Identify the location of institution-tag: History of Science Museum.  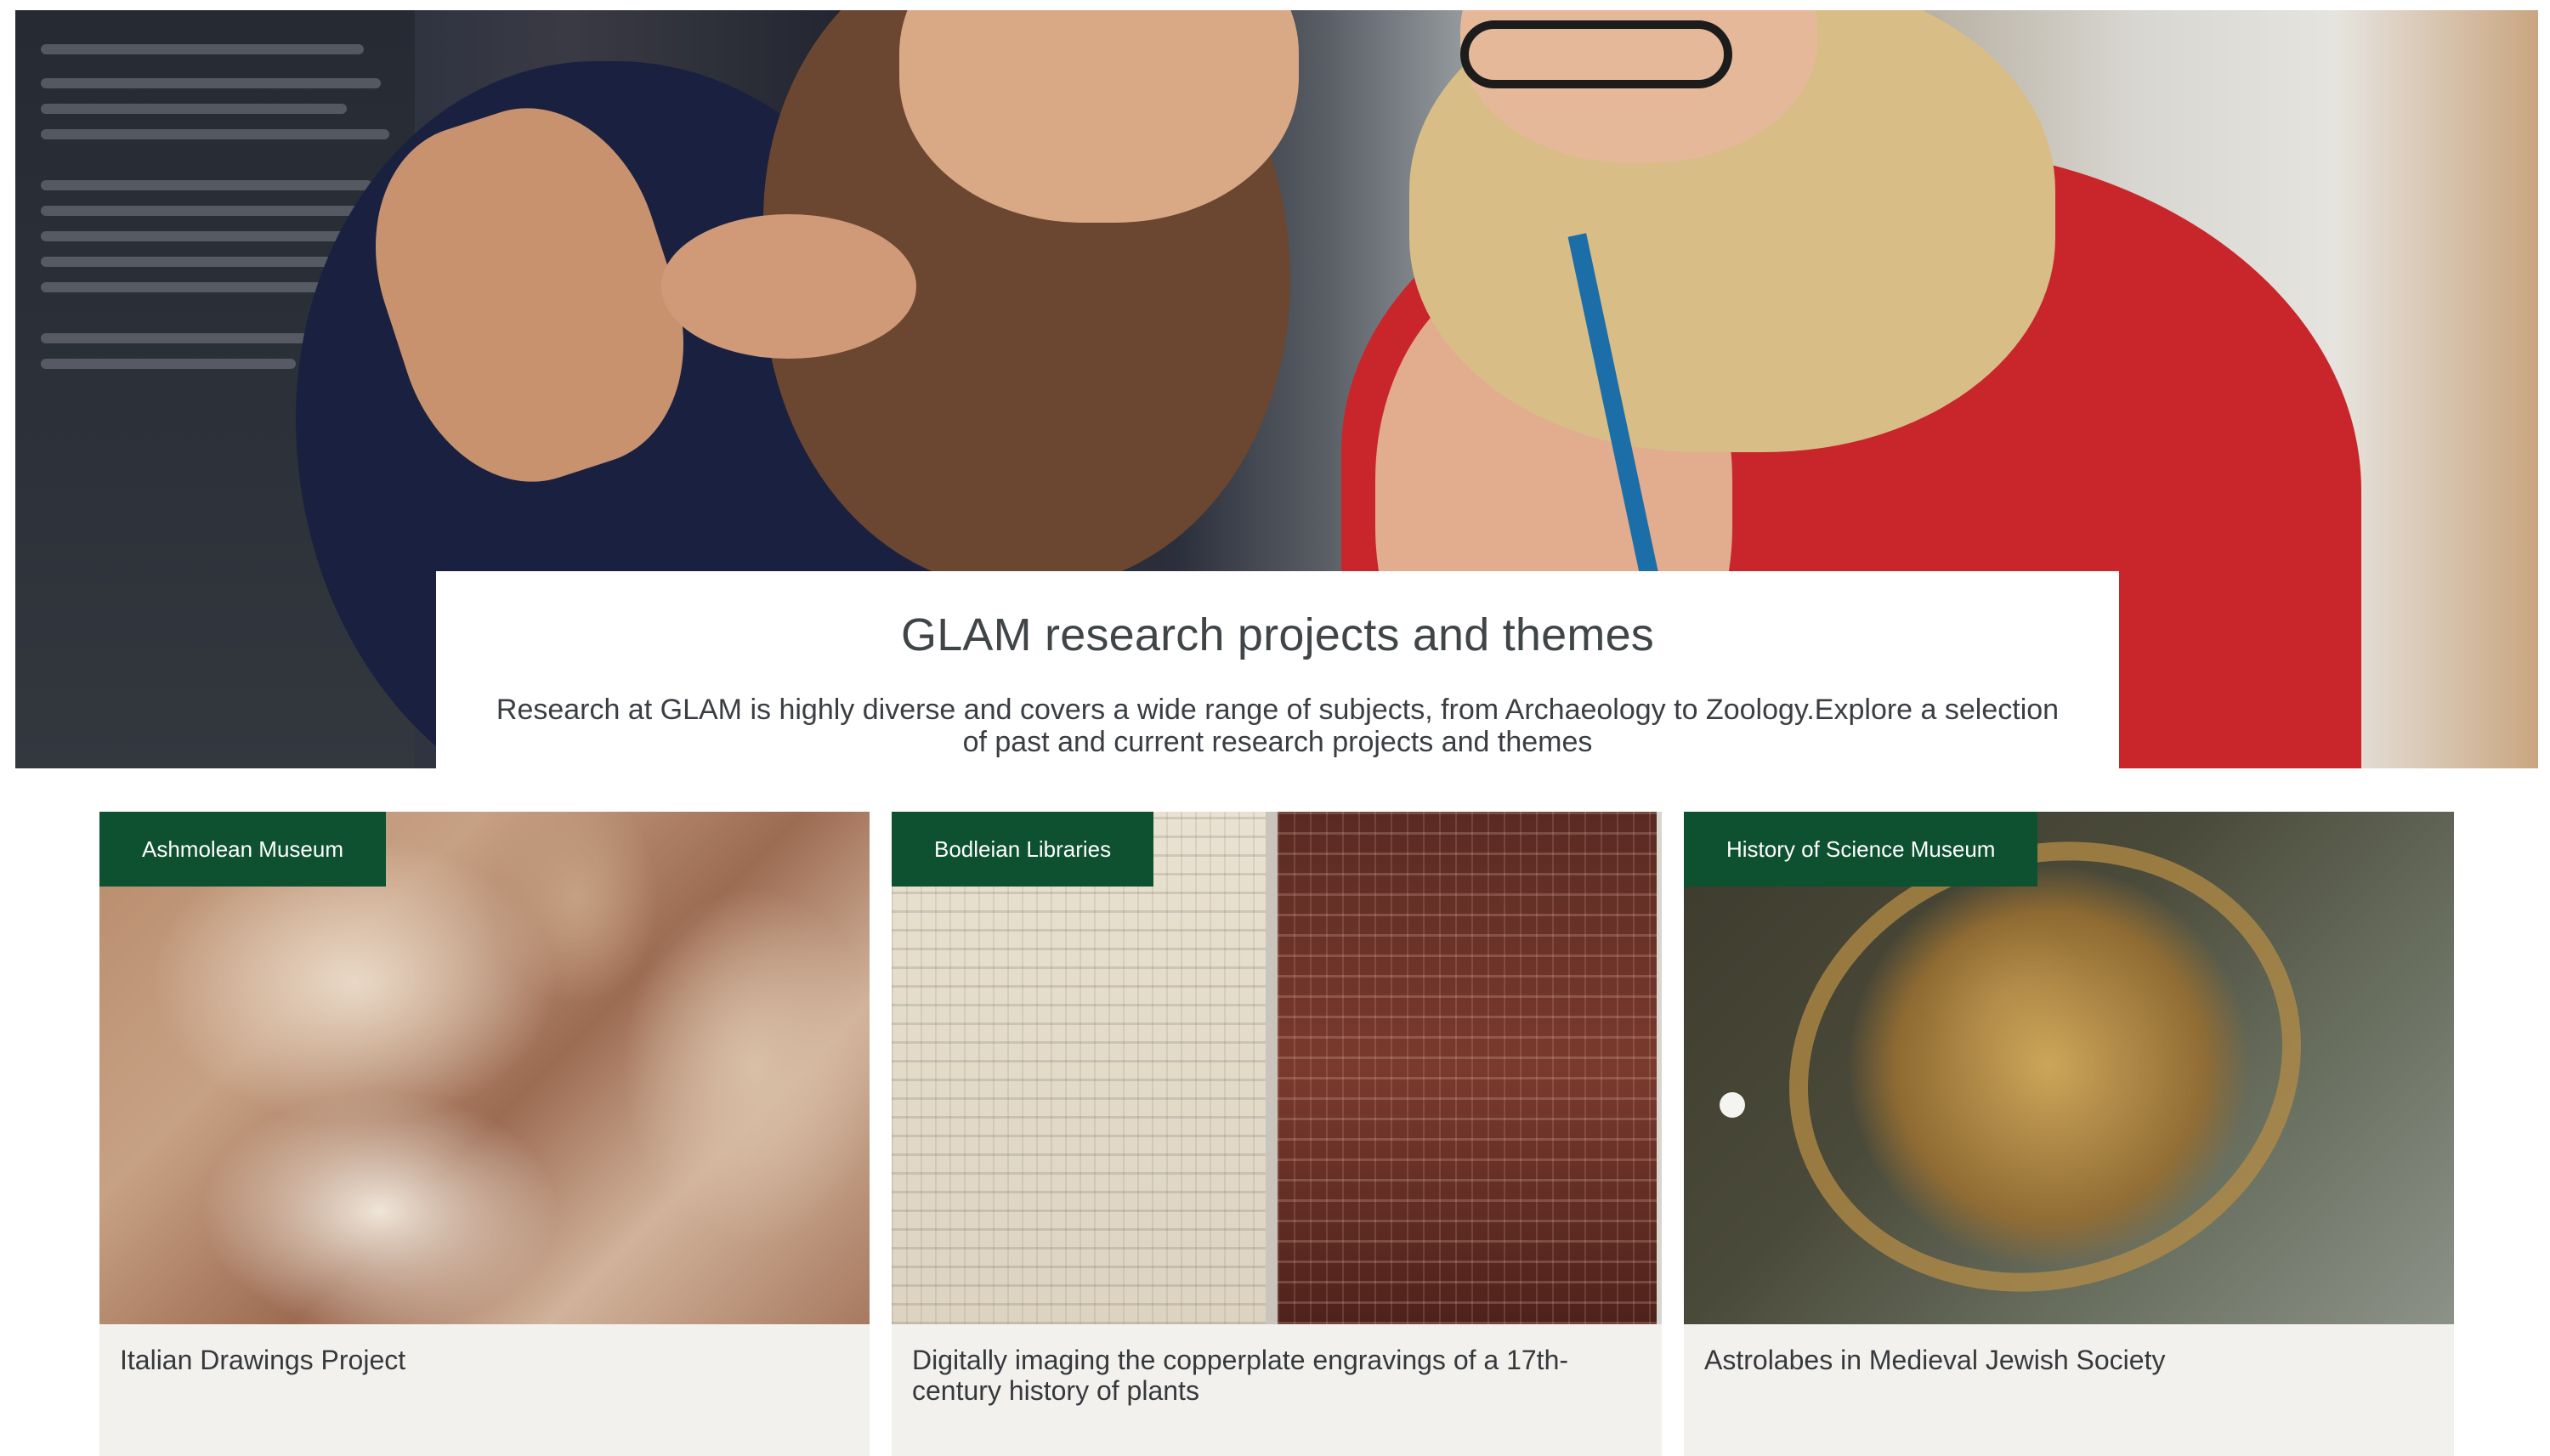
(1861, 849).